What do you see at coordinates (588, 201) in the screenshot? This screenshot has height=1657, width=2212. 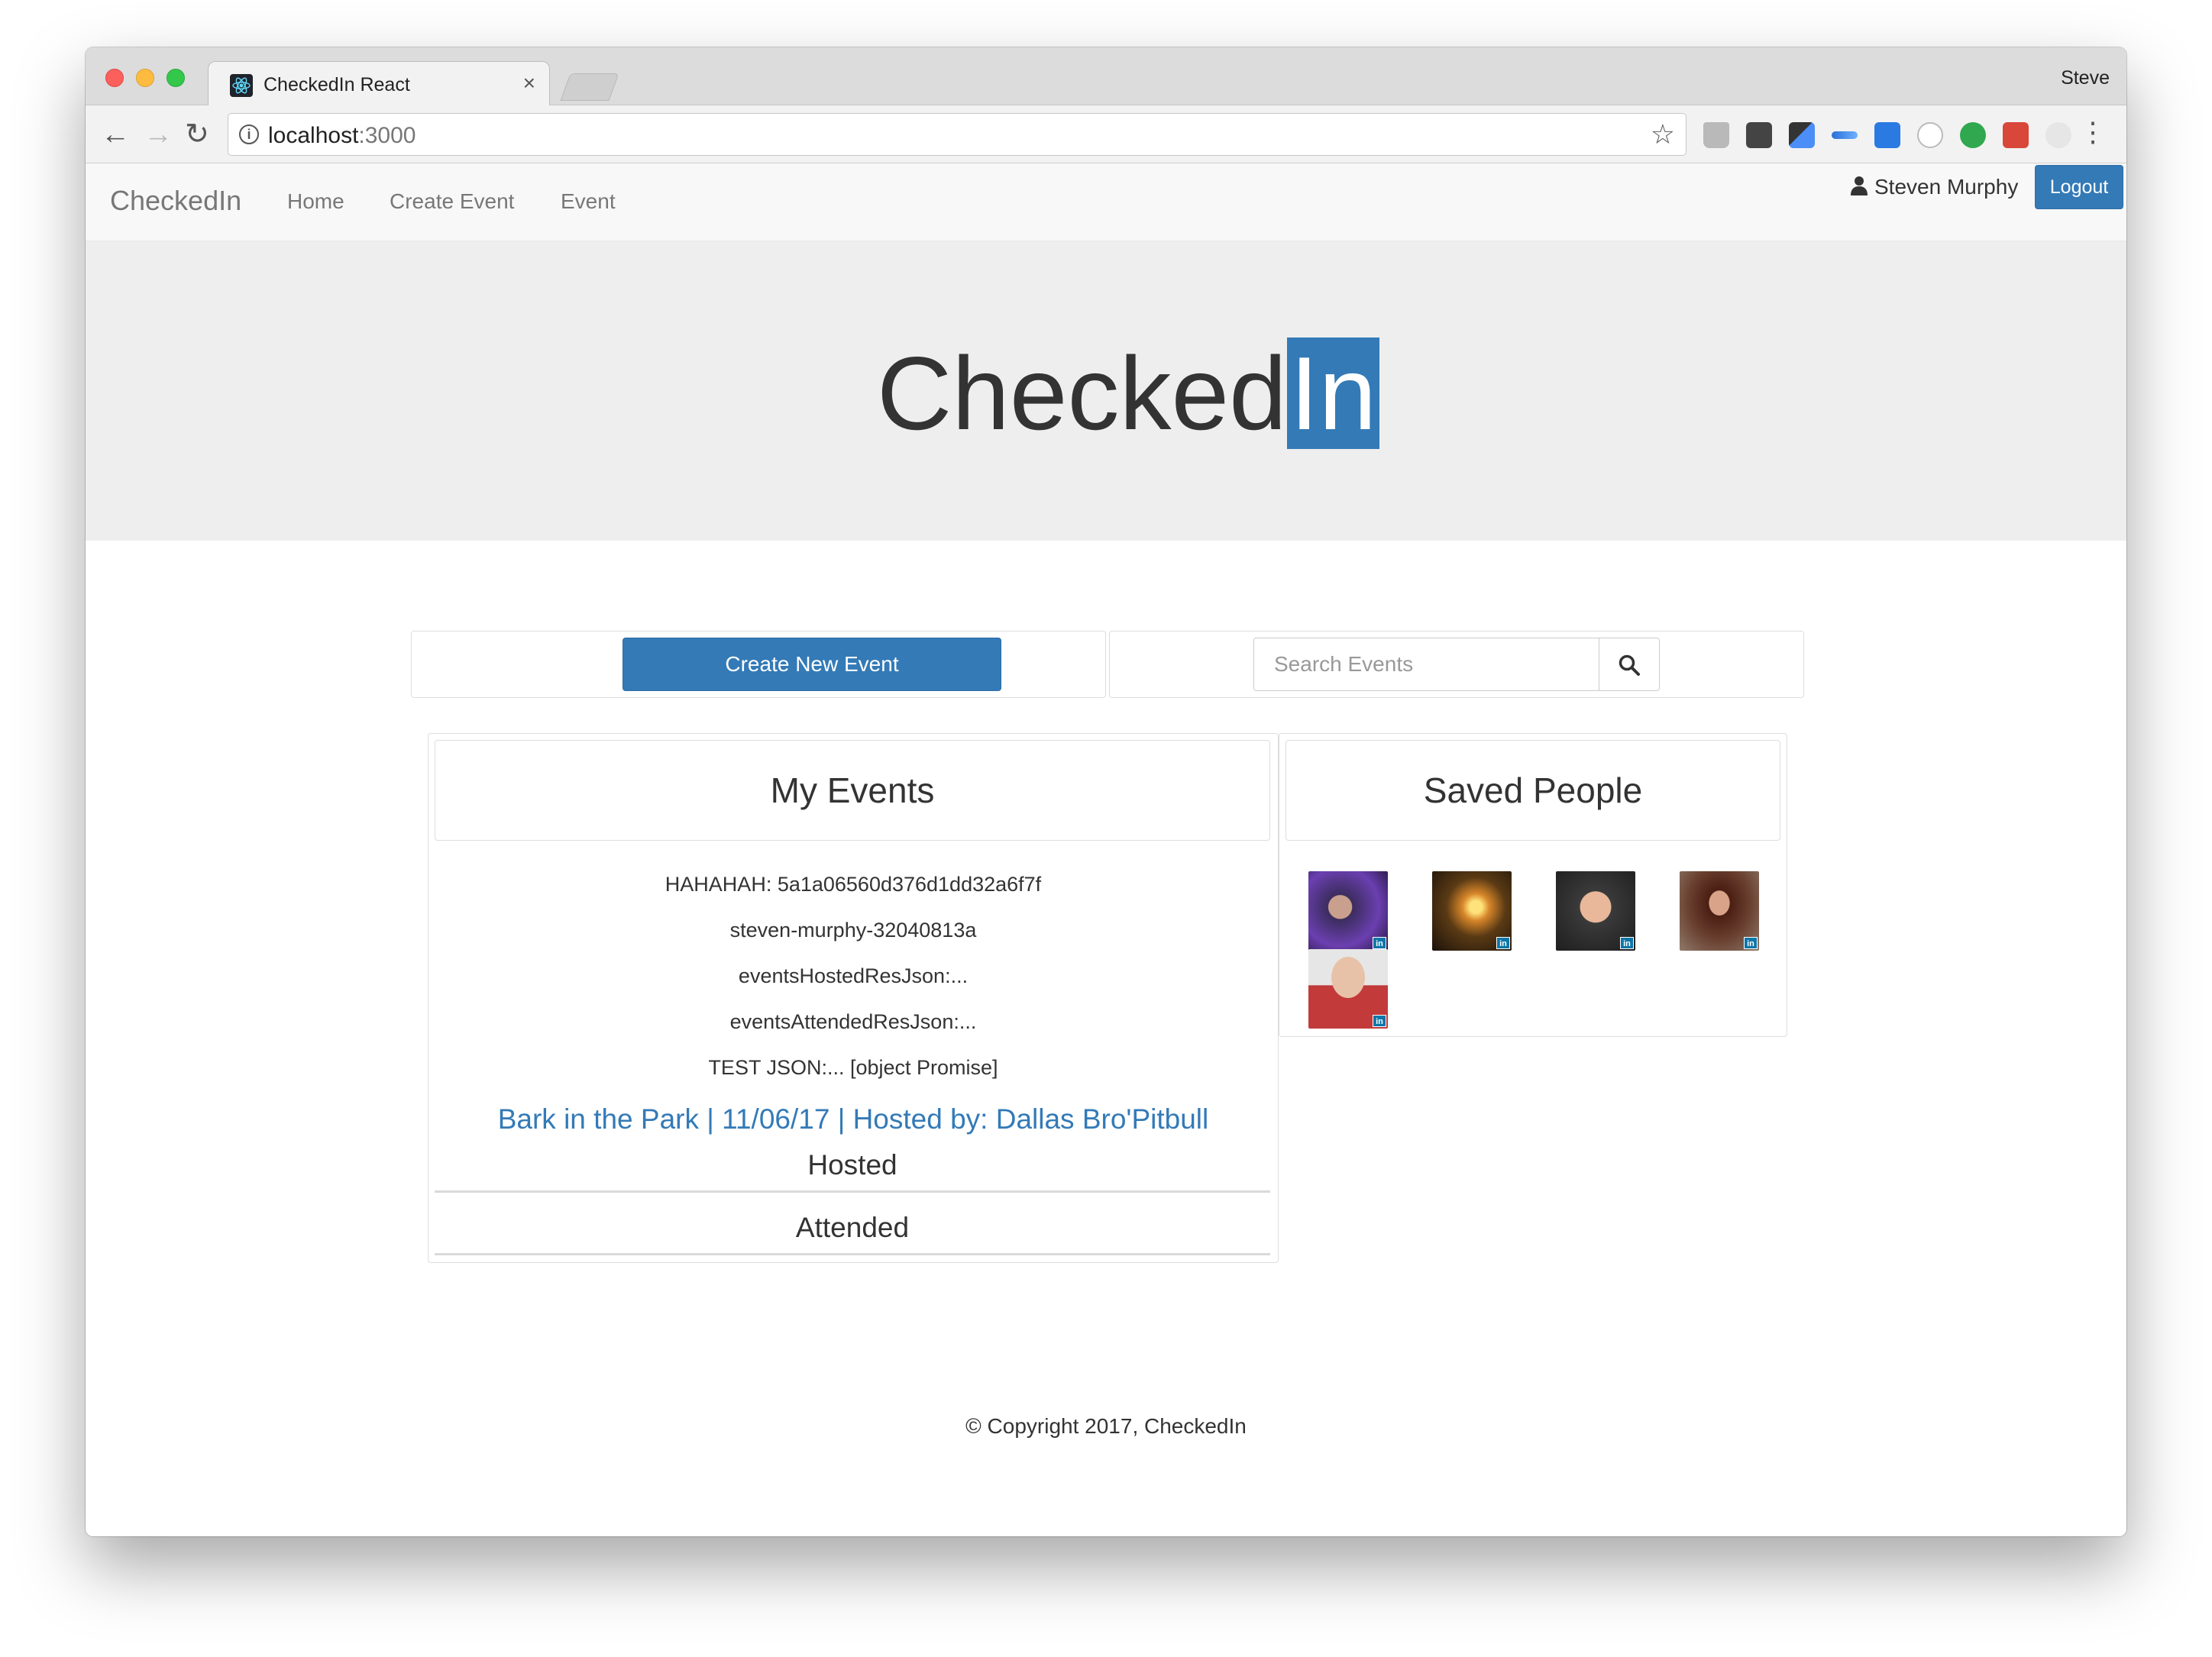 I see `nav-link-event: Event` at bounding box center [588, 201].